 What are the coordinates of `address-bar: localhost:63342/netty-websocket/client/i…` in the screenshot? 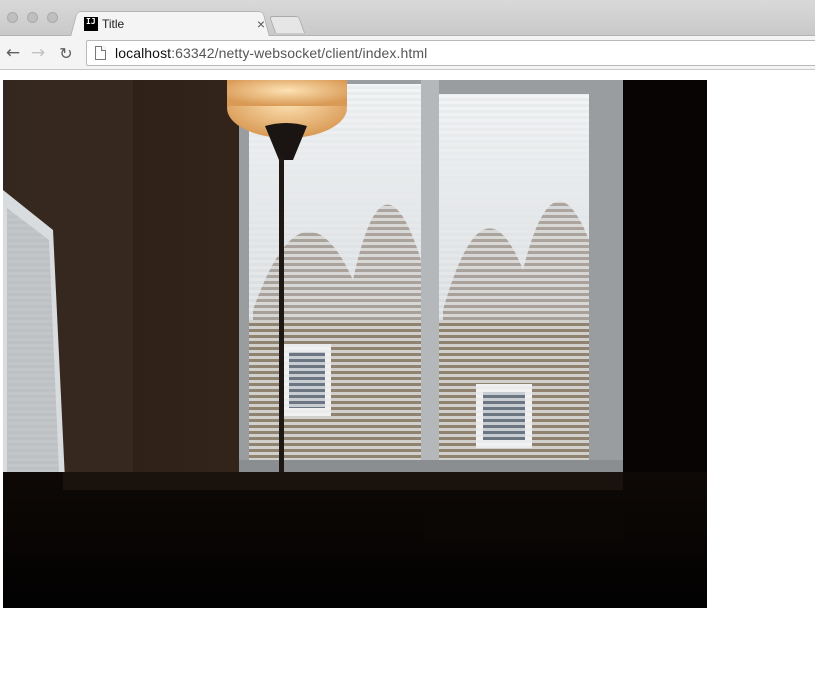 It's located at (450, 53).